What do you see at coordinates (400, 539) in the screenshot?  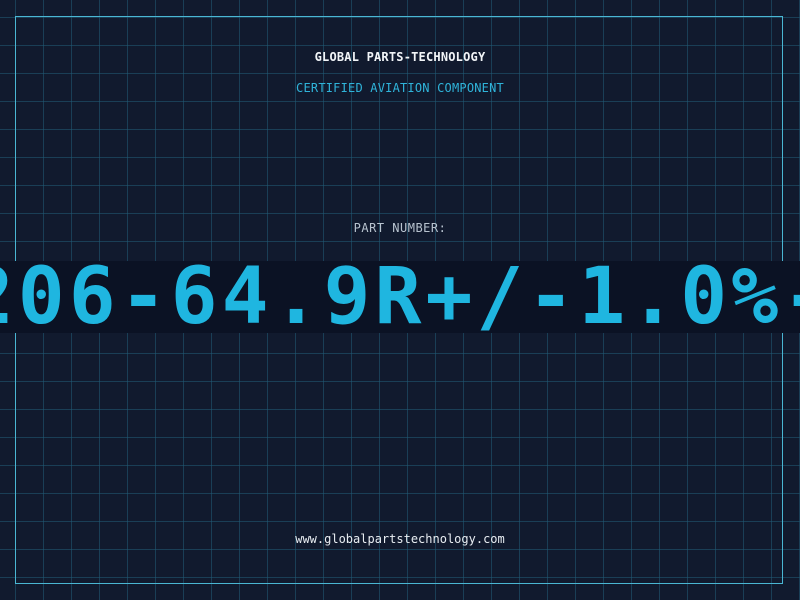 I see `website-url: www.globalpartstechnology.com` at bounding box center [400, 539].